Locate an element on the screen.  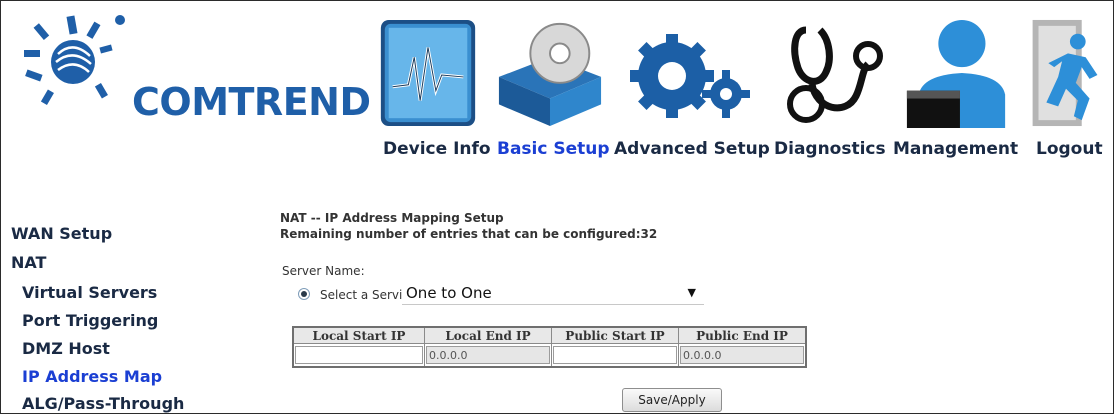
local-start-ip-input is located at coordinates (359, 355).